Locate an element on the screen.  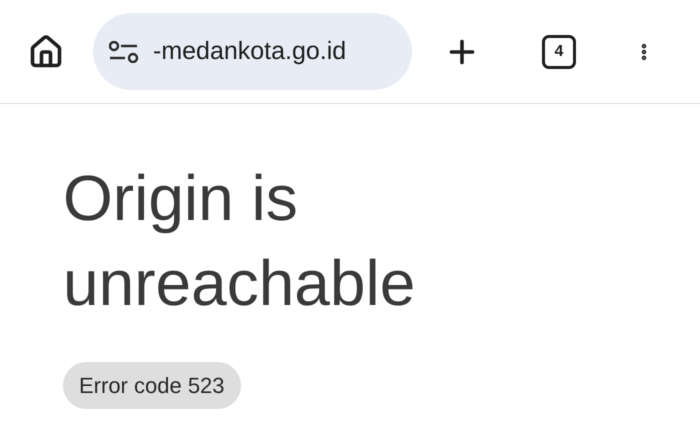
tab-count-button: 4 is located at coordinates (559, 51).